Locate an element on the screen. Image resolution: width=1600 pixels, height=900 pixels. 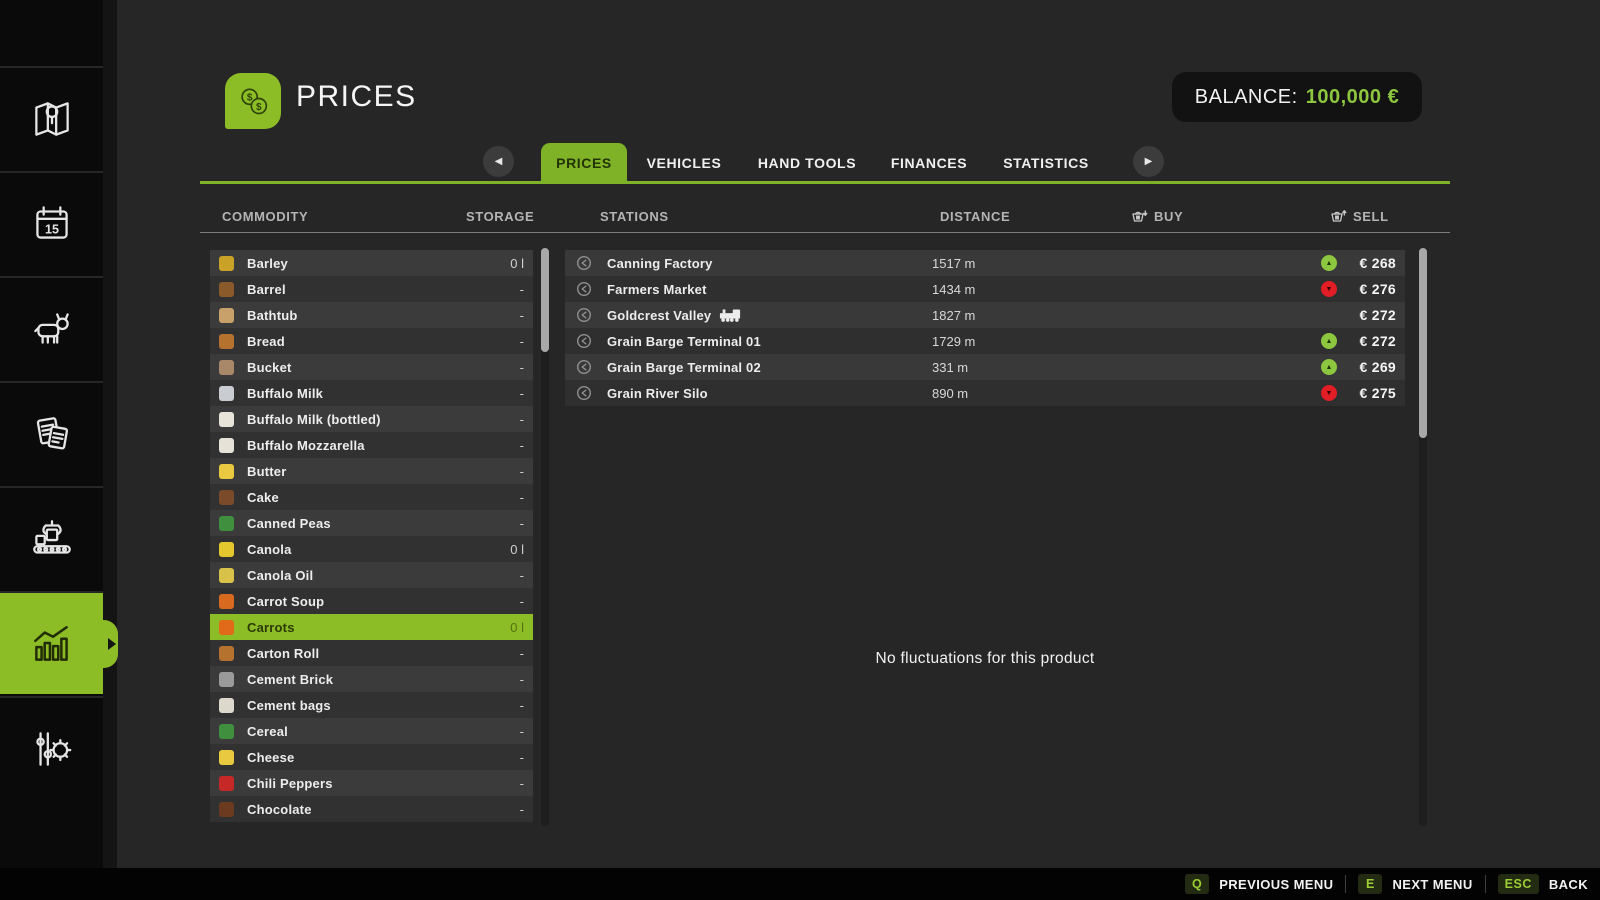
station-name: Grain Barge Terminal 02 is located at coordinates (684, 367).